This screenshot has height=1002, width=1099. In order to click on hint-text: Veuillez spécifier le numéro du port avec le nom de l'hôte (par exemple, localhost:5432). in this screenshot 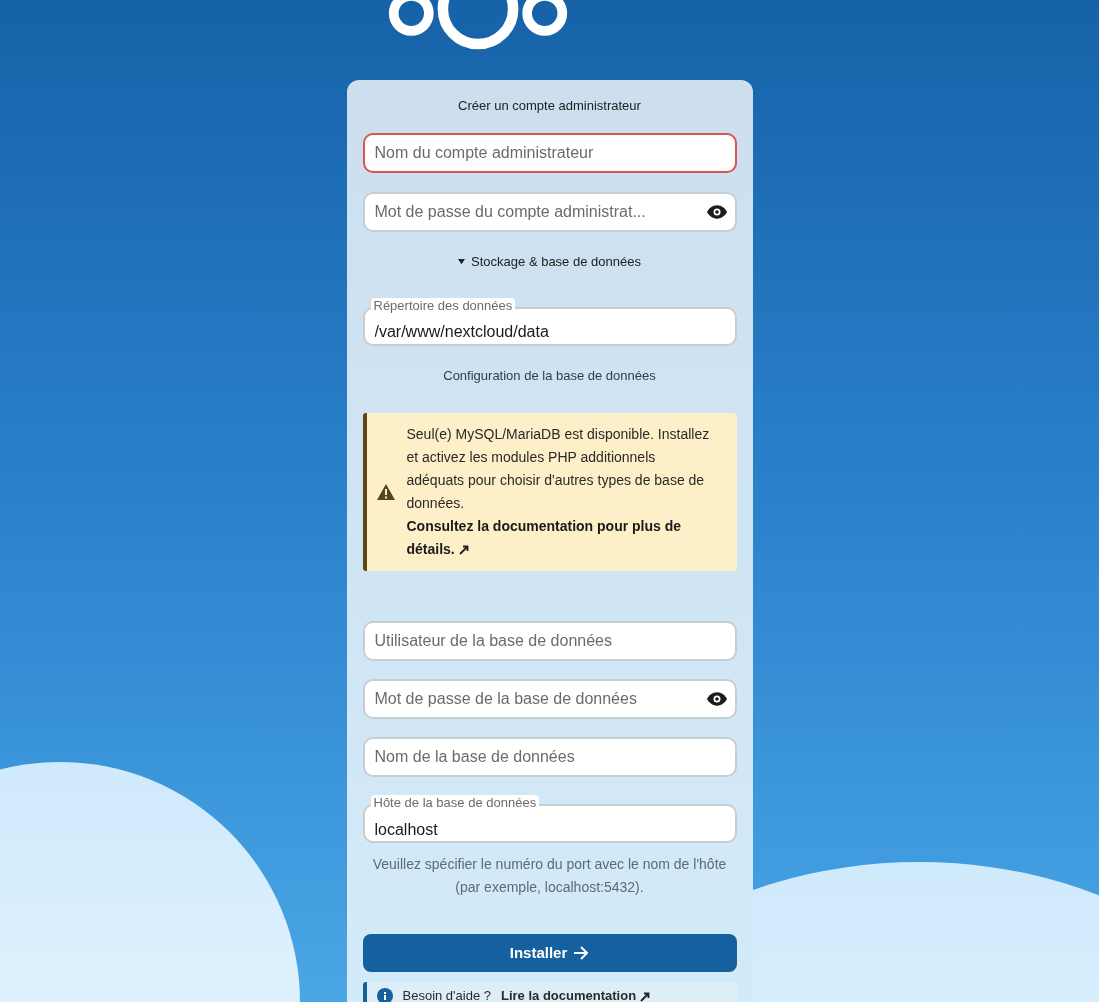, I will do `click(549, 876)`.